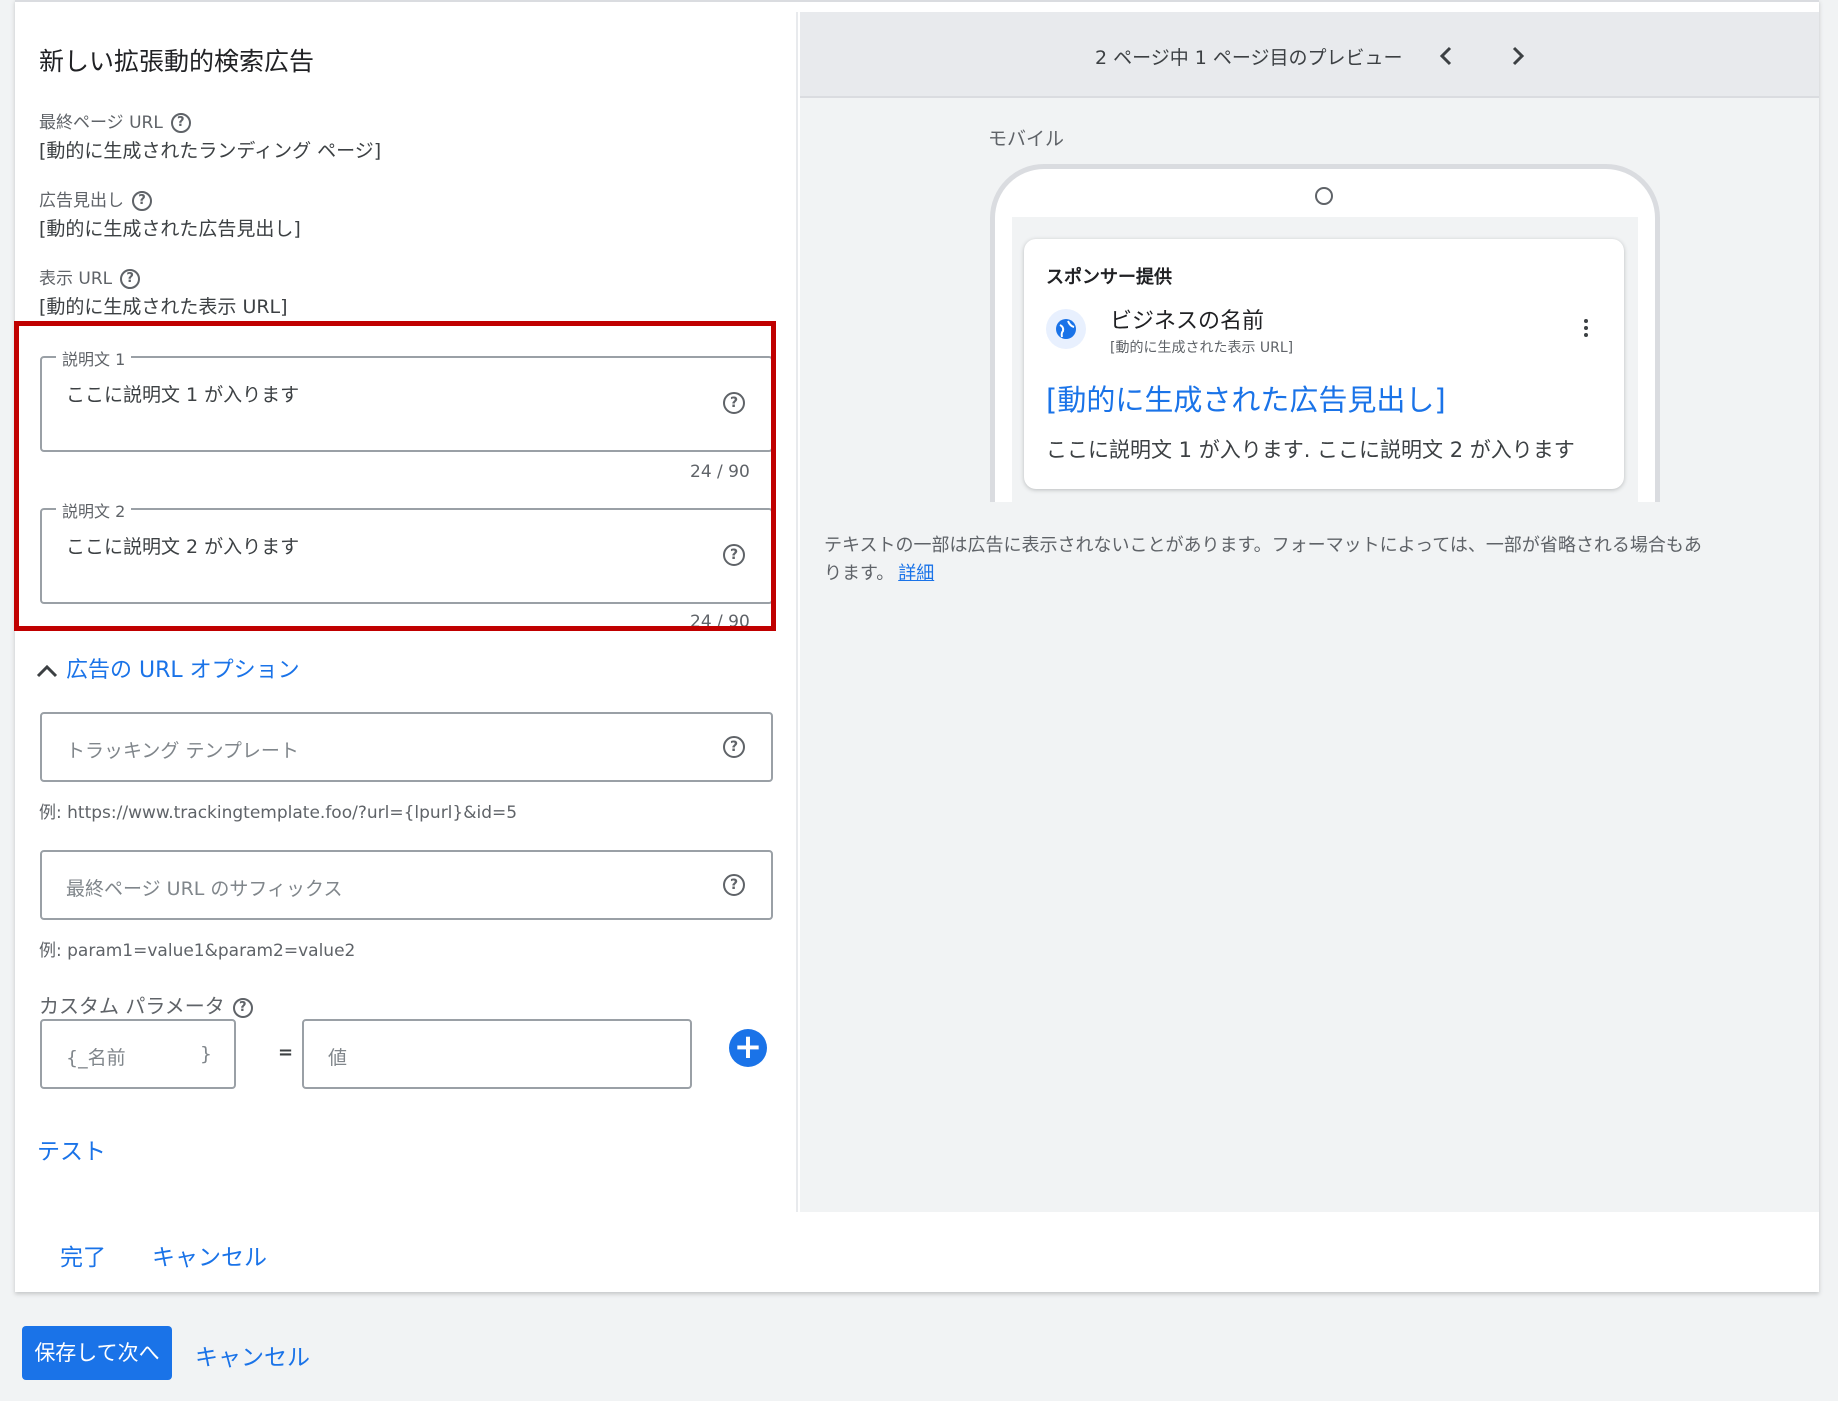  Describe the element at coordinates (167, 668) in the screenshot. I see `url-options-toggle: 広告の URL オプション` at that location.